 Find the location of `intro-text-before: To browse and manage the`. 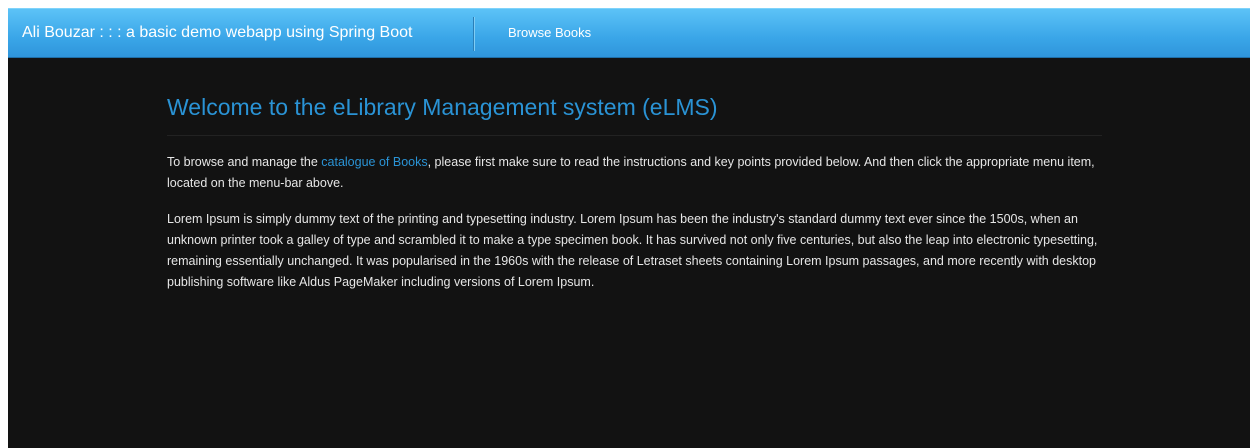

intro-text-before: To browse and manage the is located at coordinates (244, 162).